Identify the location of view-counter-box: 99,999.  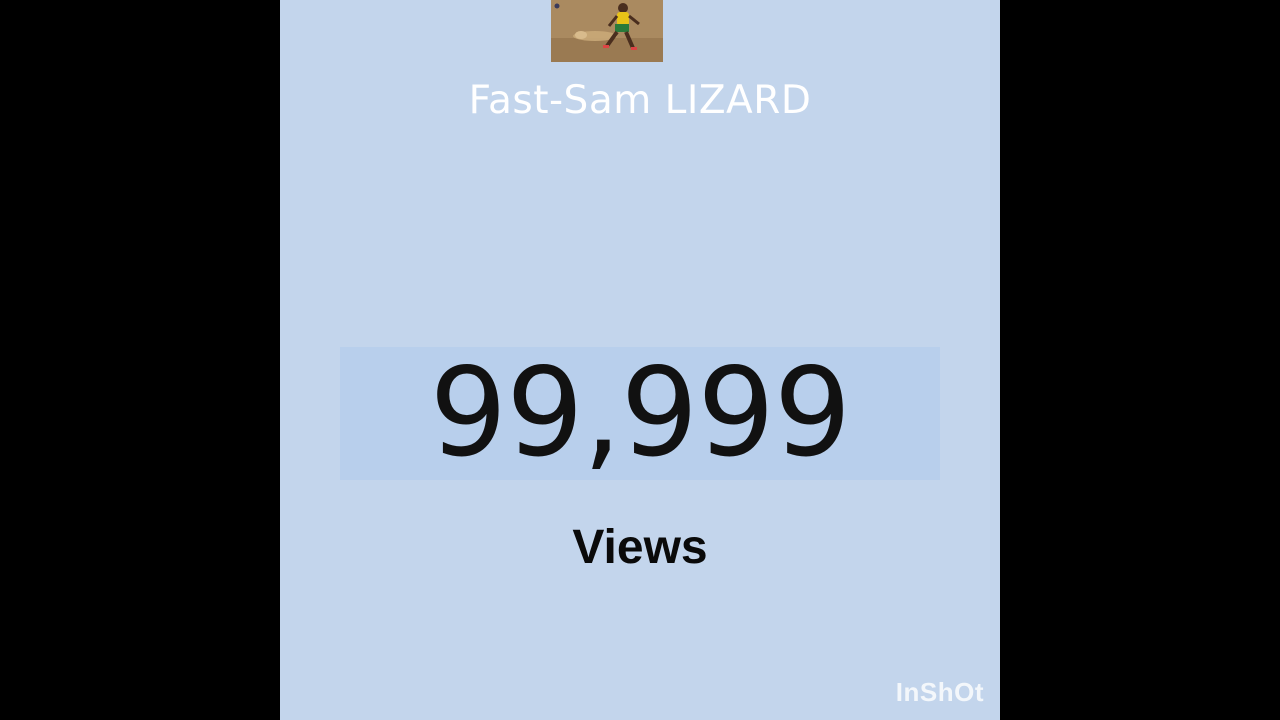
(640, 413).